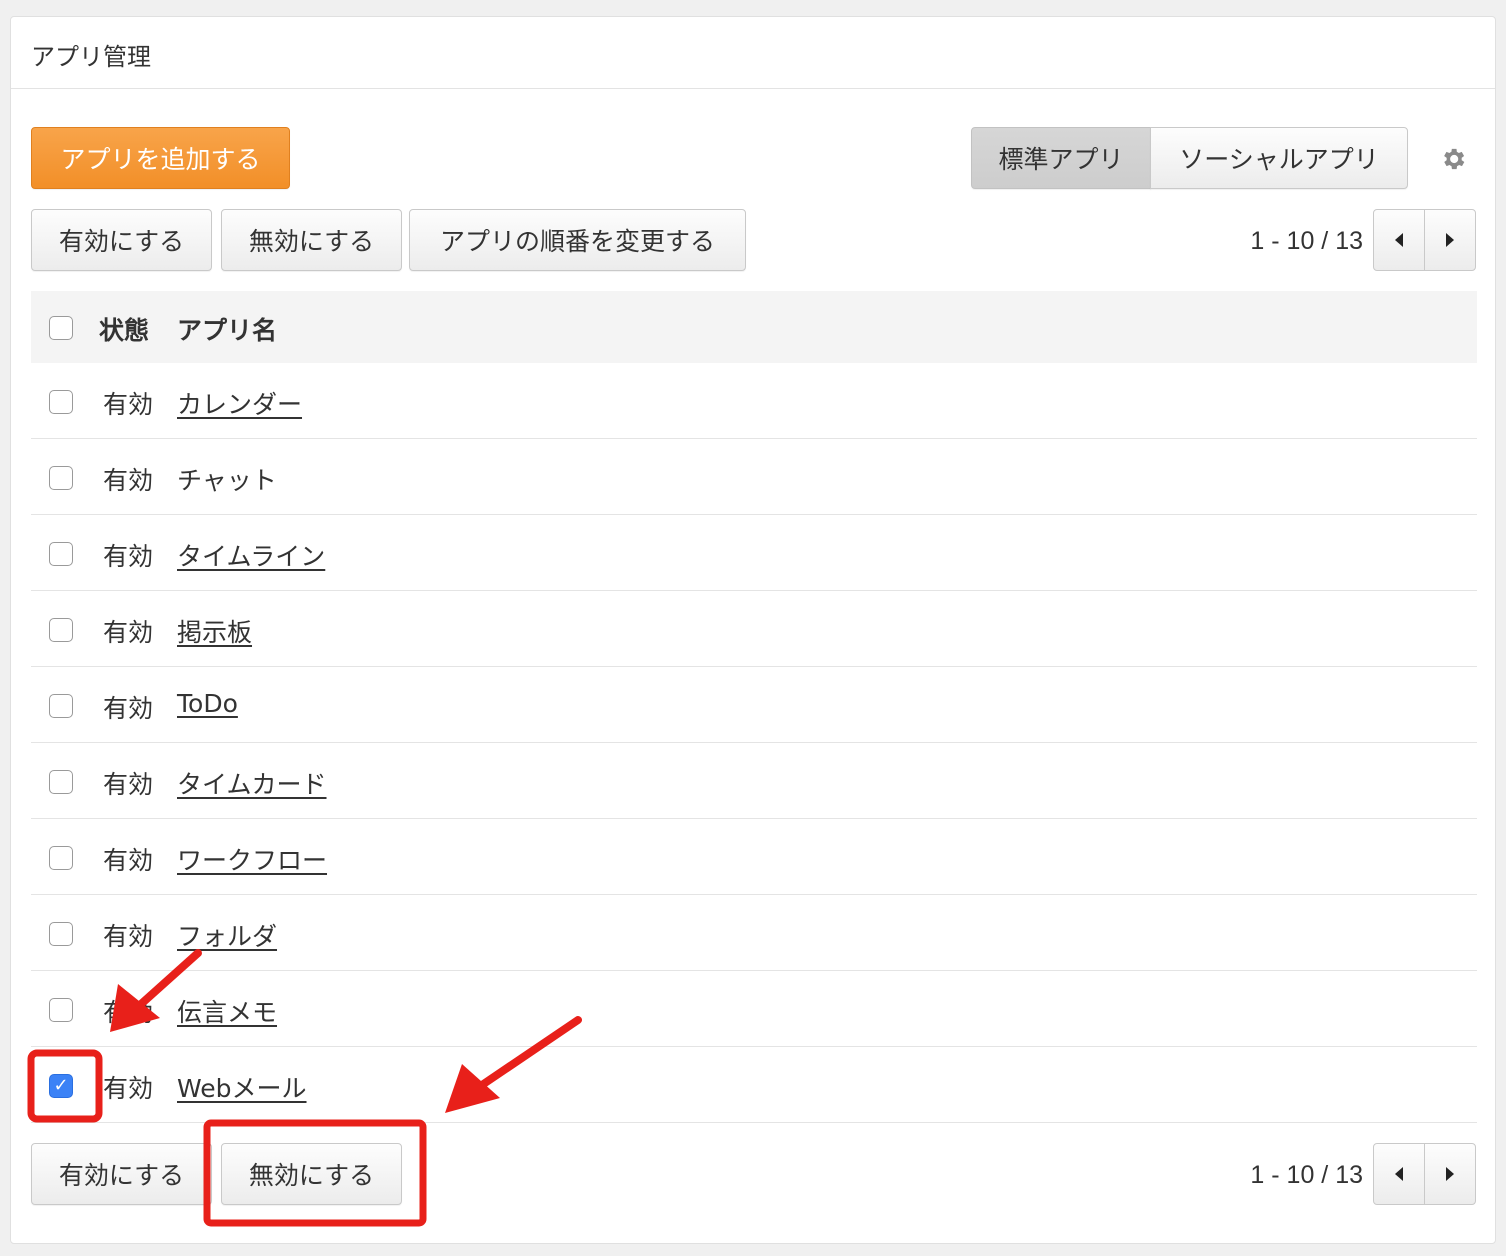 This screenshot has height=1256, width=1506. I want to click on prev-page-button-bottom, so click(1399, 1174).